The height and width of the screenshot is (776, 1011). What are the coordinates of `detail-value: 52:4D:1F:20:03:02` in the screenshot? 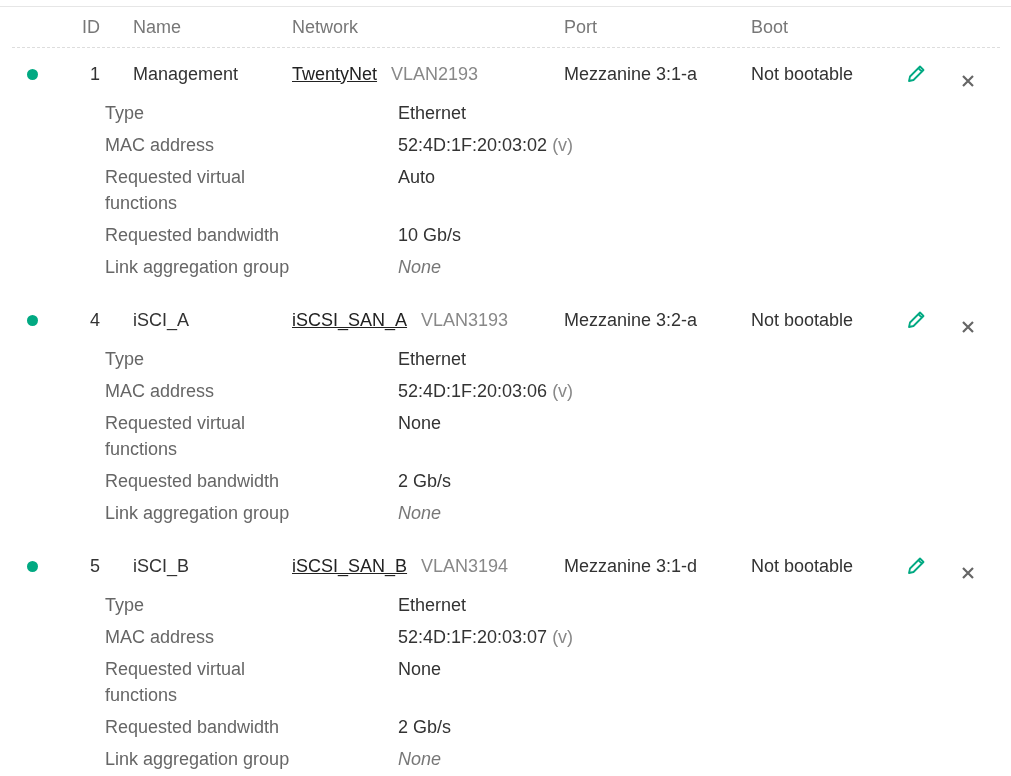 It's located at (473, 145).